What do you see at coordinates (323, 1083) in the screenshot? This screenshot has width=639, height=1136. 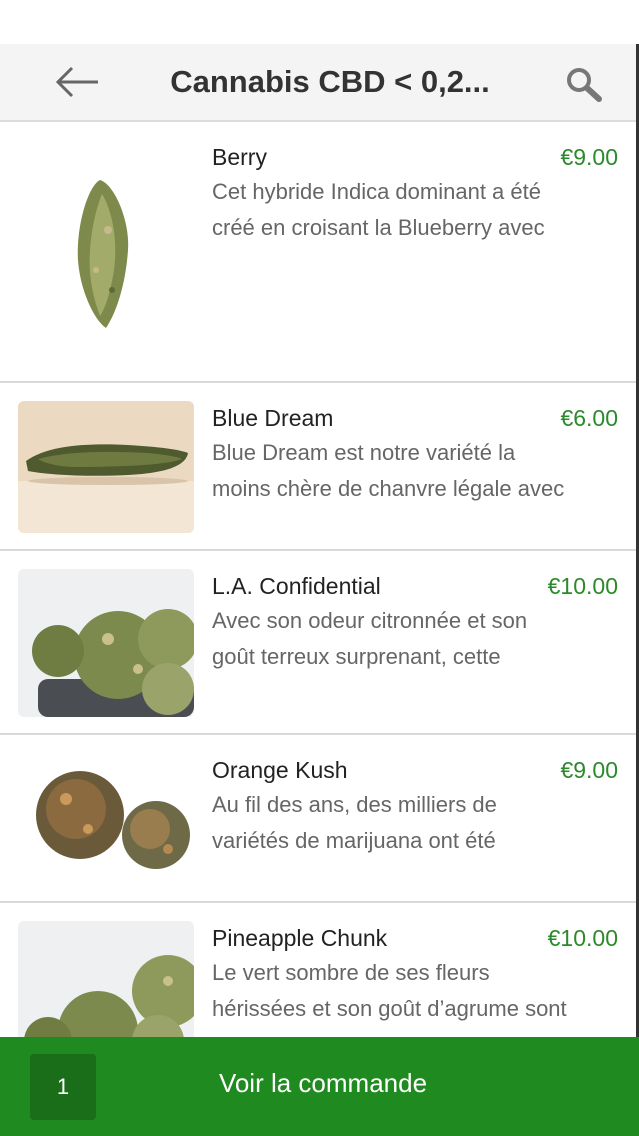 I see `view-order-label: Voir la commande` at bounding box center [323, 1083].